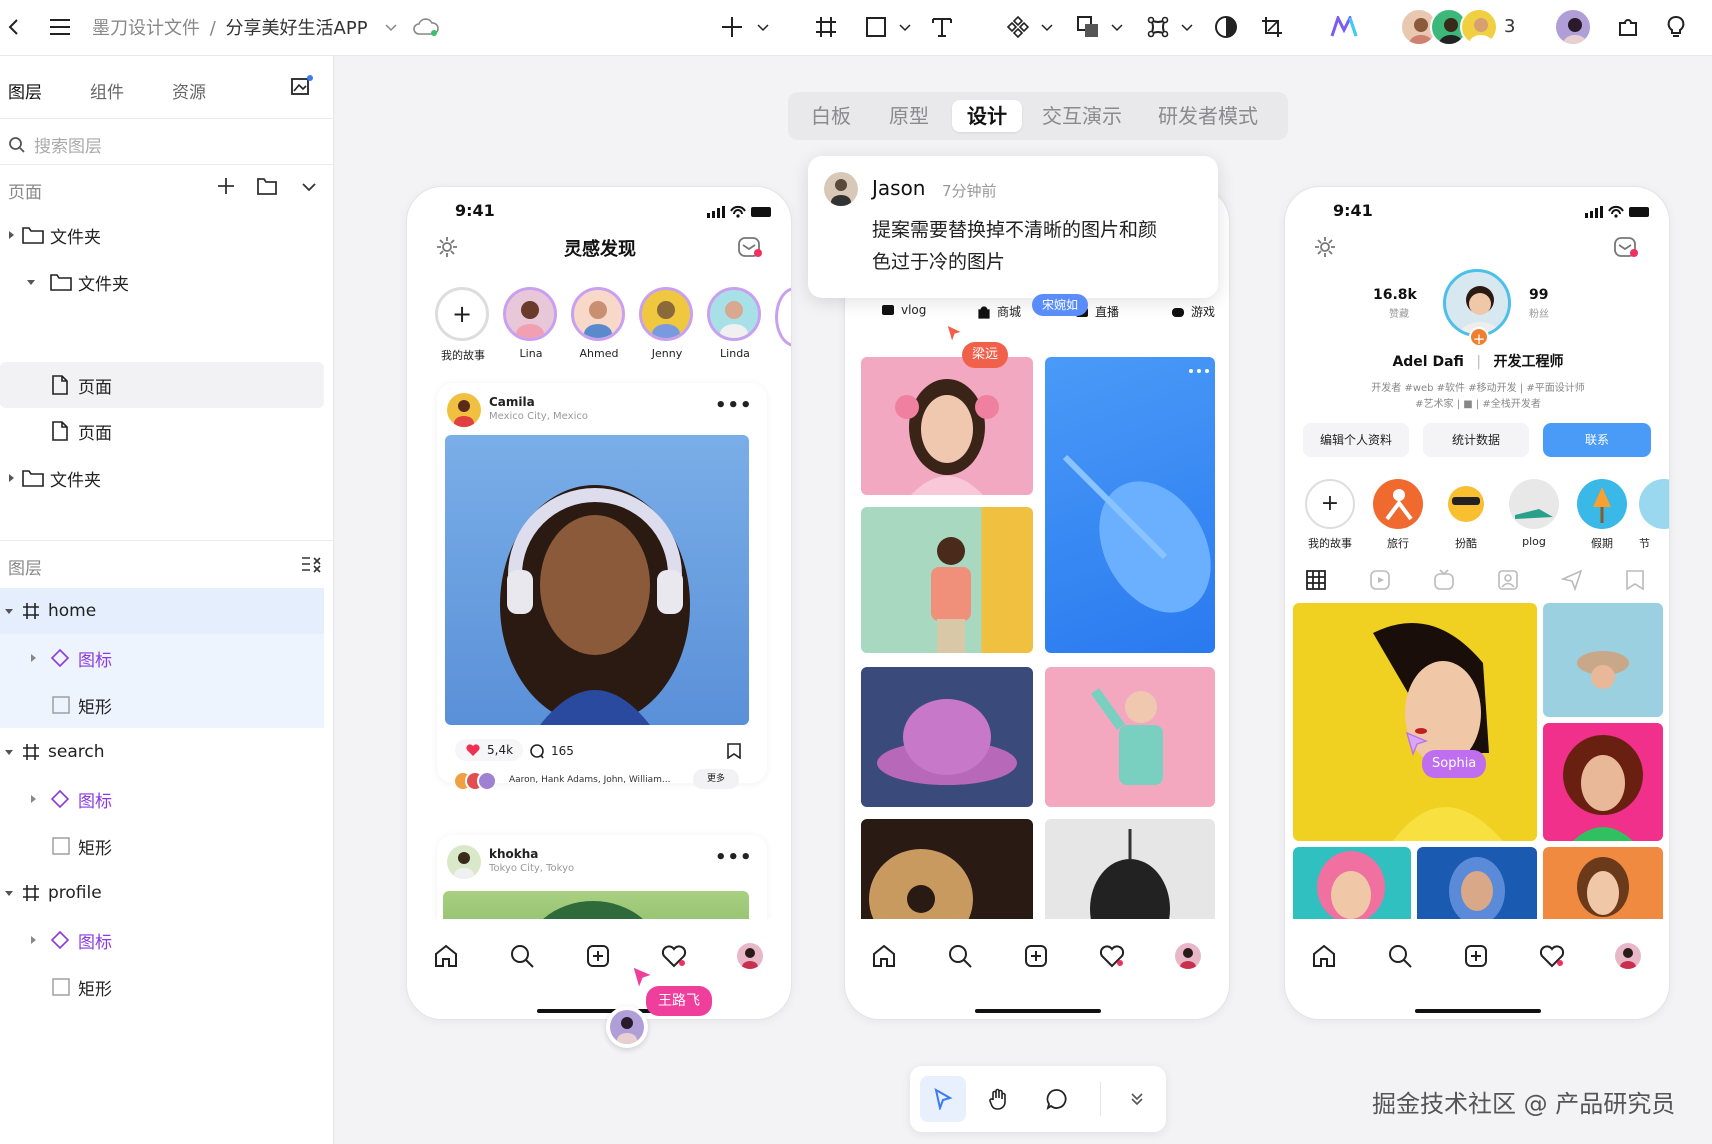 The image size is (1712, 1144). I want to click on tab-components: 组件, so click(107, 90).